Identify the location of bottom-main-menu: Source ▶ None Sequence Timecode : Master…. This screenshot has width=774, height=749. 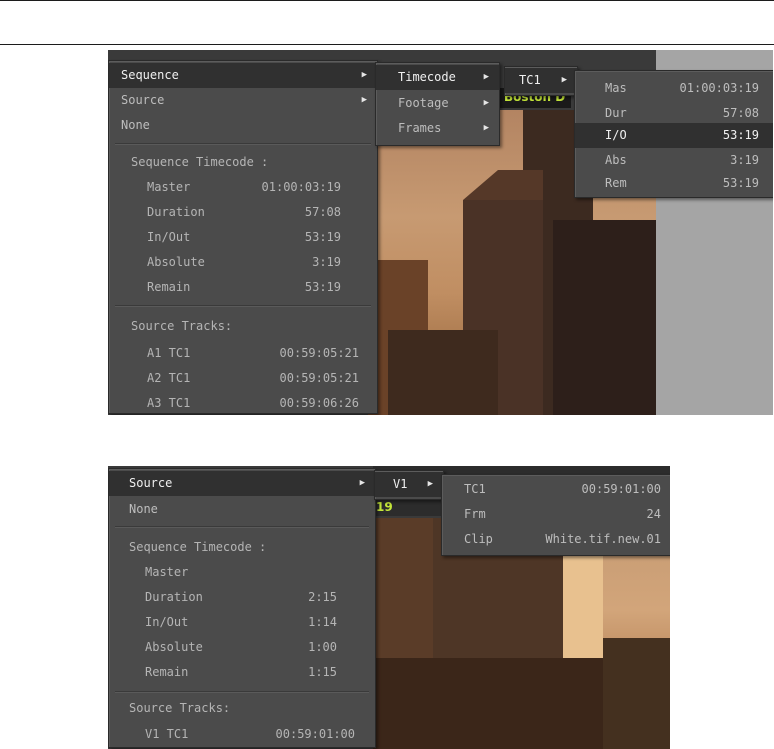
(242, 608).